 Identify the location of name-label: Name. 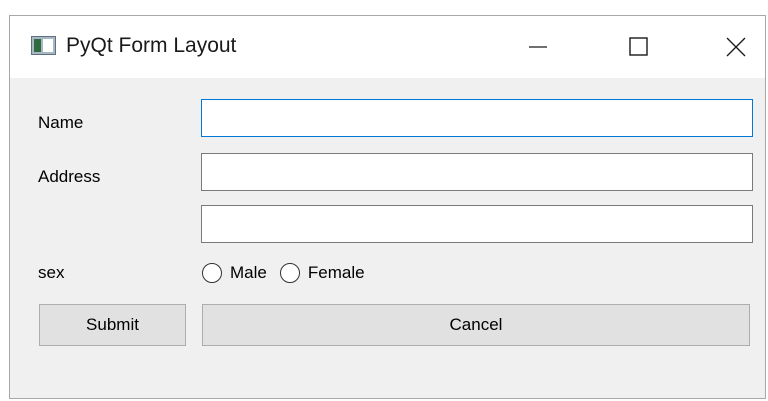
(61, 122).